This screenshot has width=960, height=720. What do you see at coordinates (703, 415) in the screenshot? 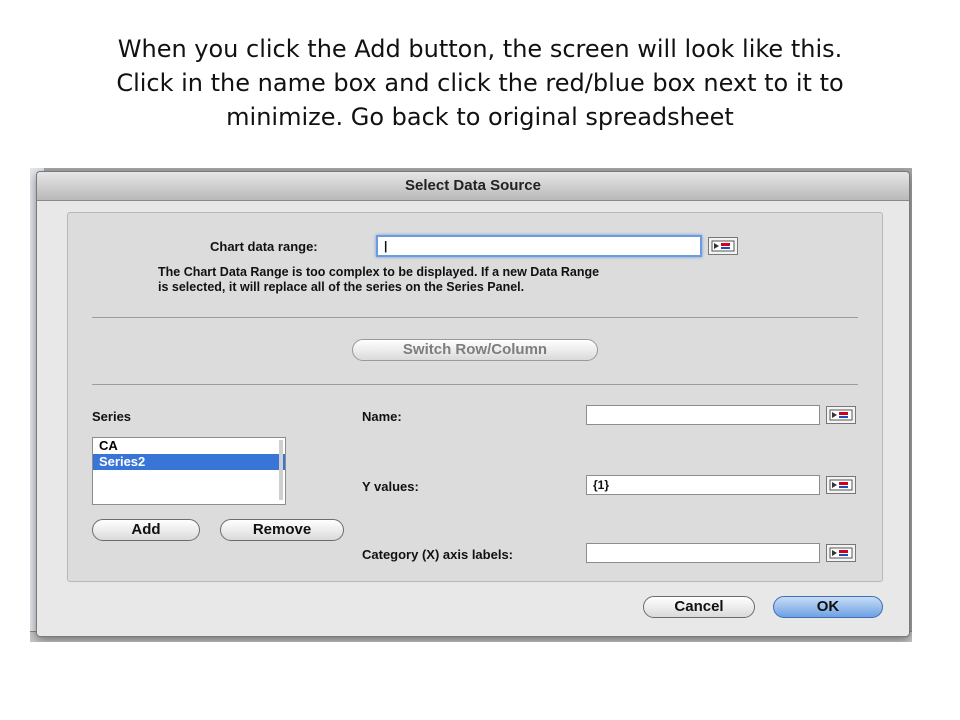
I see `series-name-input` at bounding box center [703, 415].